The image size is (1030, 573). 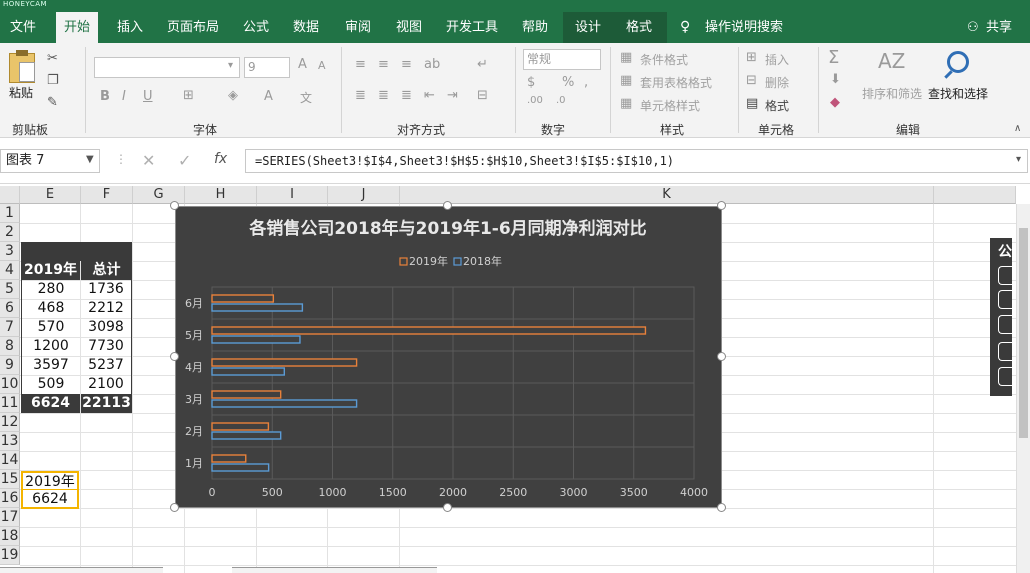 What do you see at coordinates (50, 327) in the screenshot?
I see `table-cell: 570` at bounding box center [50, 327].